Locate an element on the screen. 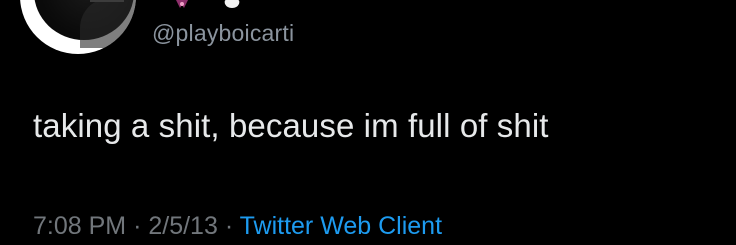  avatar-shade is located at coordinates (108, 24).